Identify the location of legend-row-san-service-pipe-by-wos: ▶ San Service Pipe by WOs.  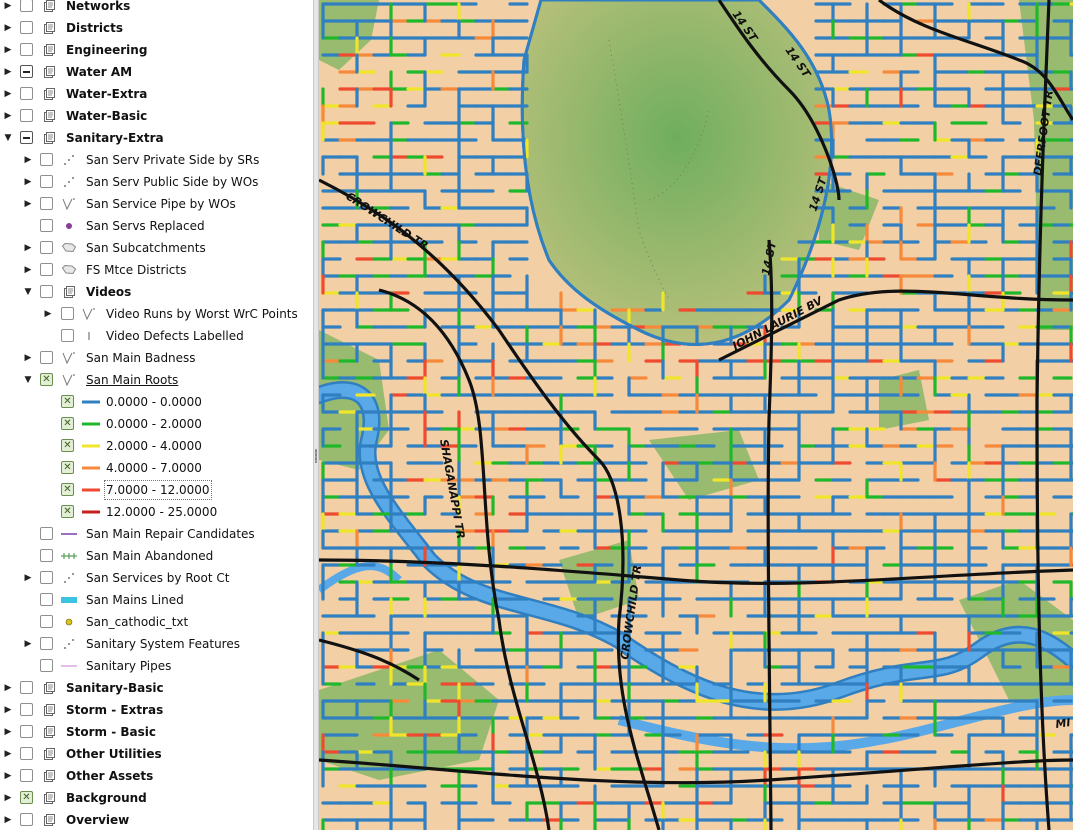
(156, 204).